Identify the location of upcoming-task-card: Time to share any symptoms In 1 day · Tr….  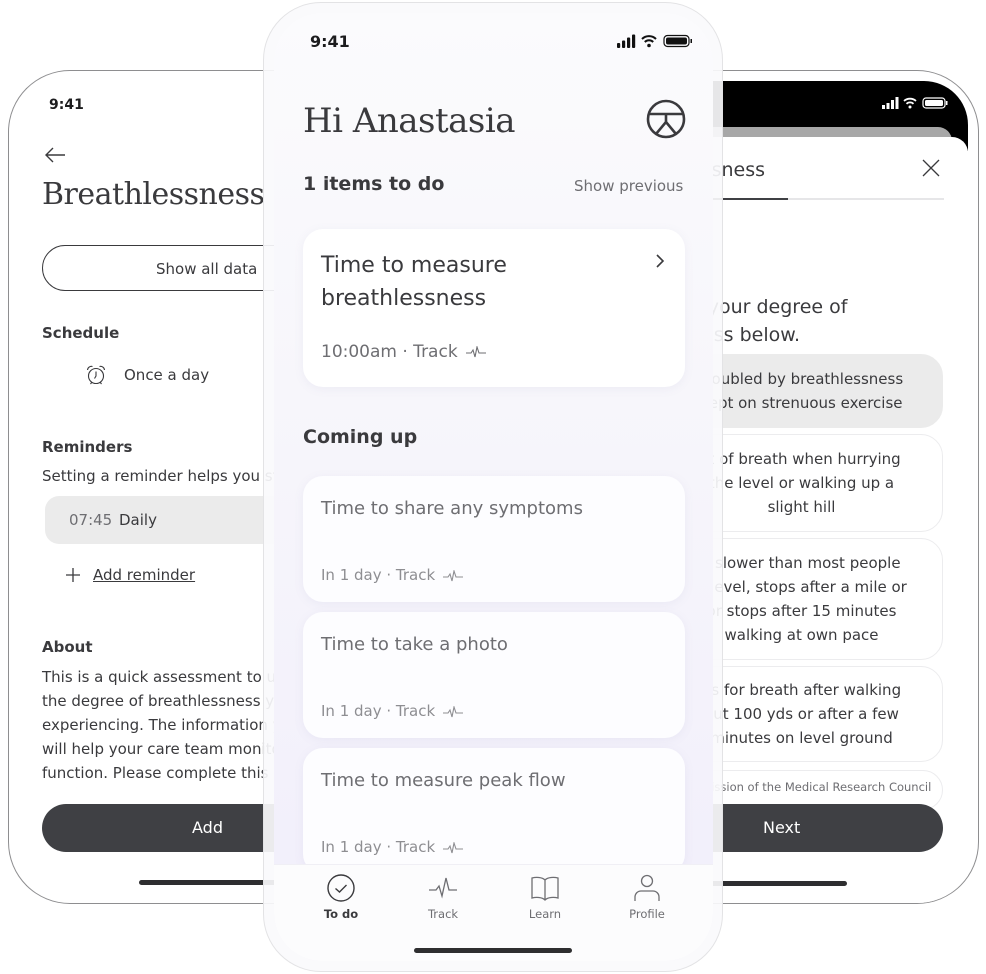
(494, 539).